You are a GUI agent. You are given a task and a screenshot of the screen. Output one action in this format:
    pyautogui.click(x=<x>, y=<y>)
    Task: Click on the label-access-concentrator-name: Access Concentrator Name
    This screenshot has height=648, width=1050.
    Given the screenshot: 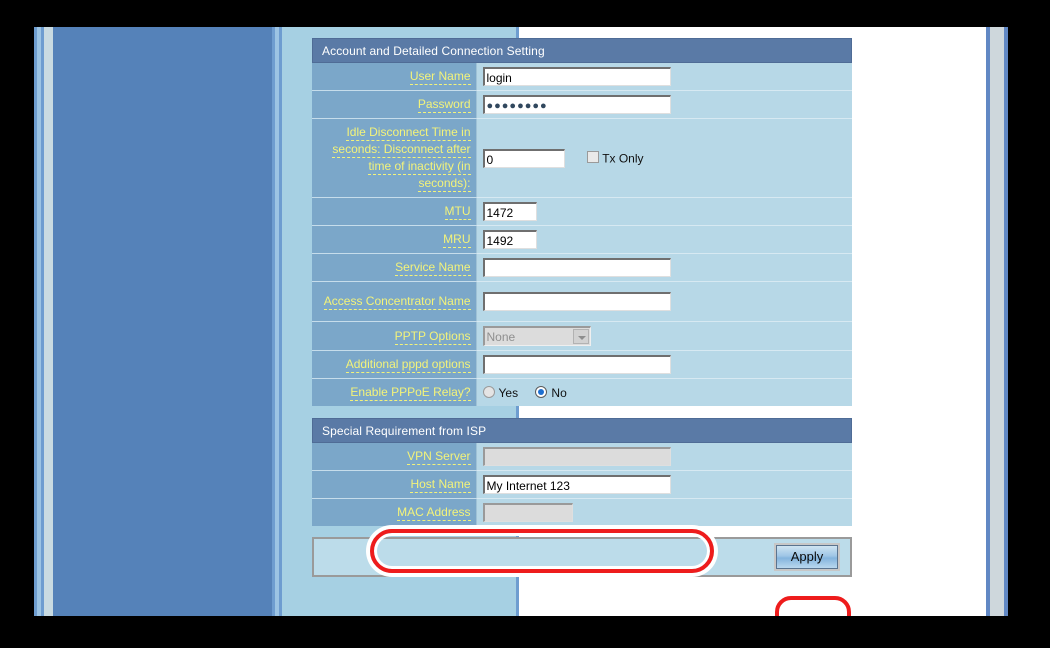 What is the action you would take?
    pyautogui.click(x=394, y=301)
    